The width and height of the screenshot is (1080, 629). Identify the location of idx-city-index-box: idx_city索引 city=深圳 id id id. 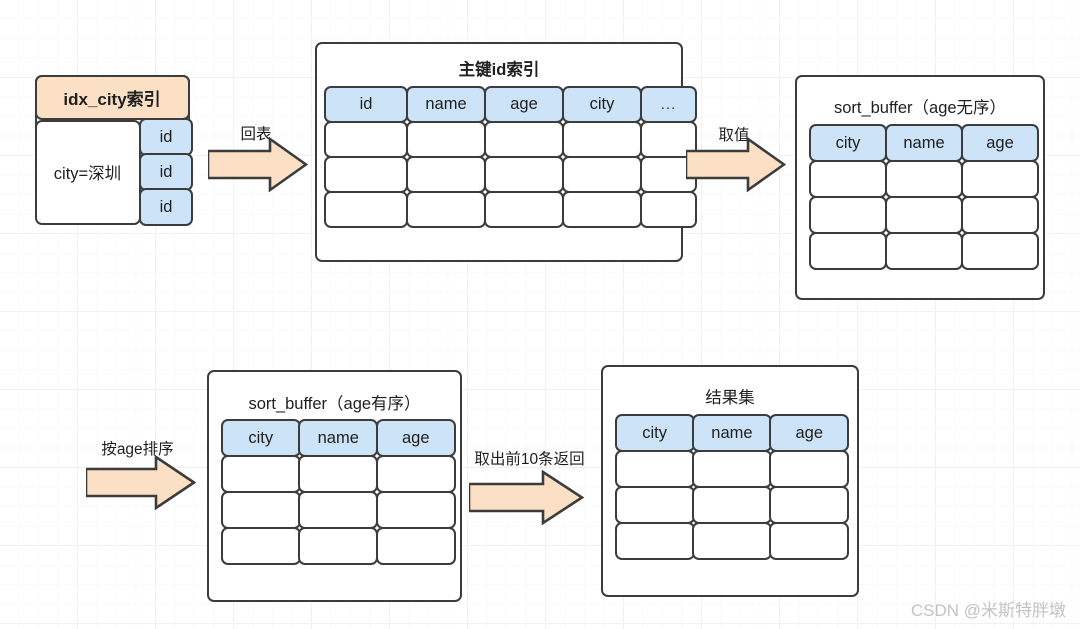
(114, 150).